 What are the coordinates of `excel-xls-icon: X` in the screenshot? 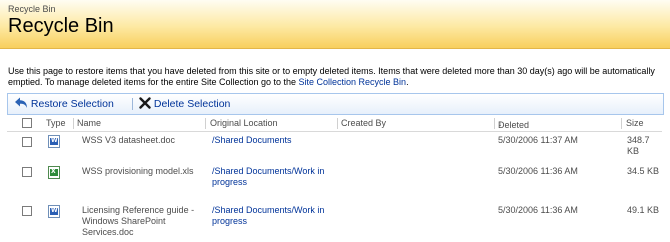 It's located at (54, 172).